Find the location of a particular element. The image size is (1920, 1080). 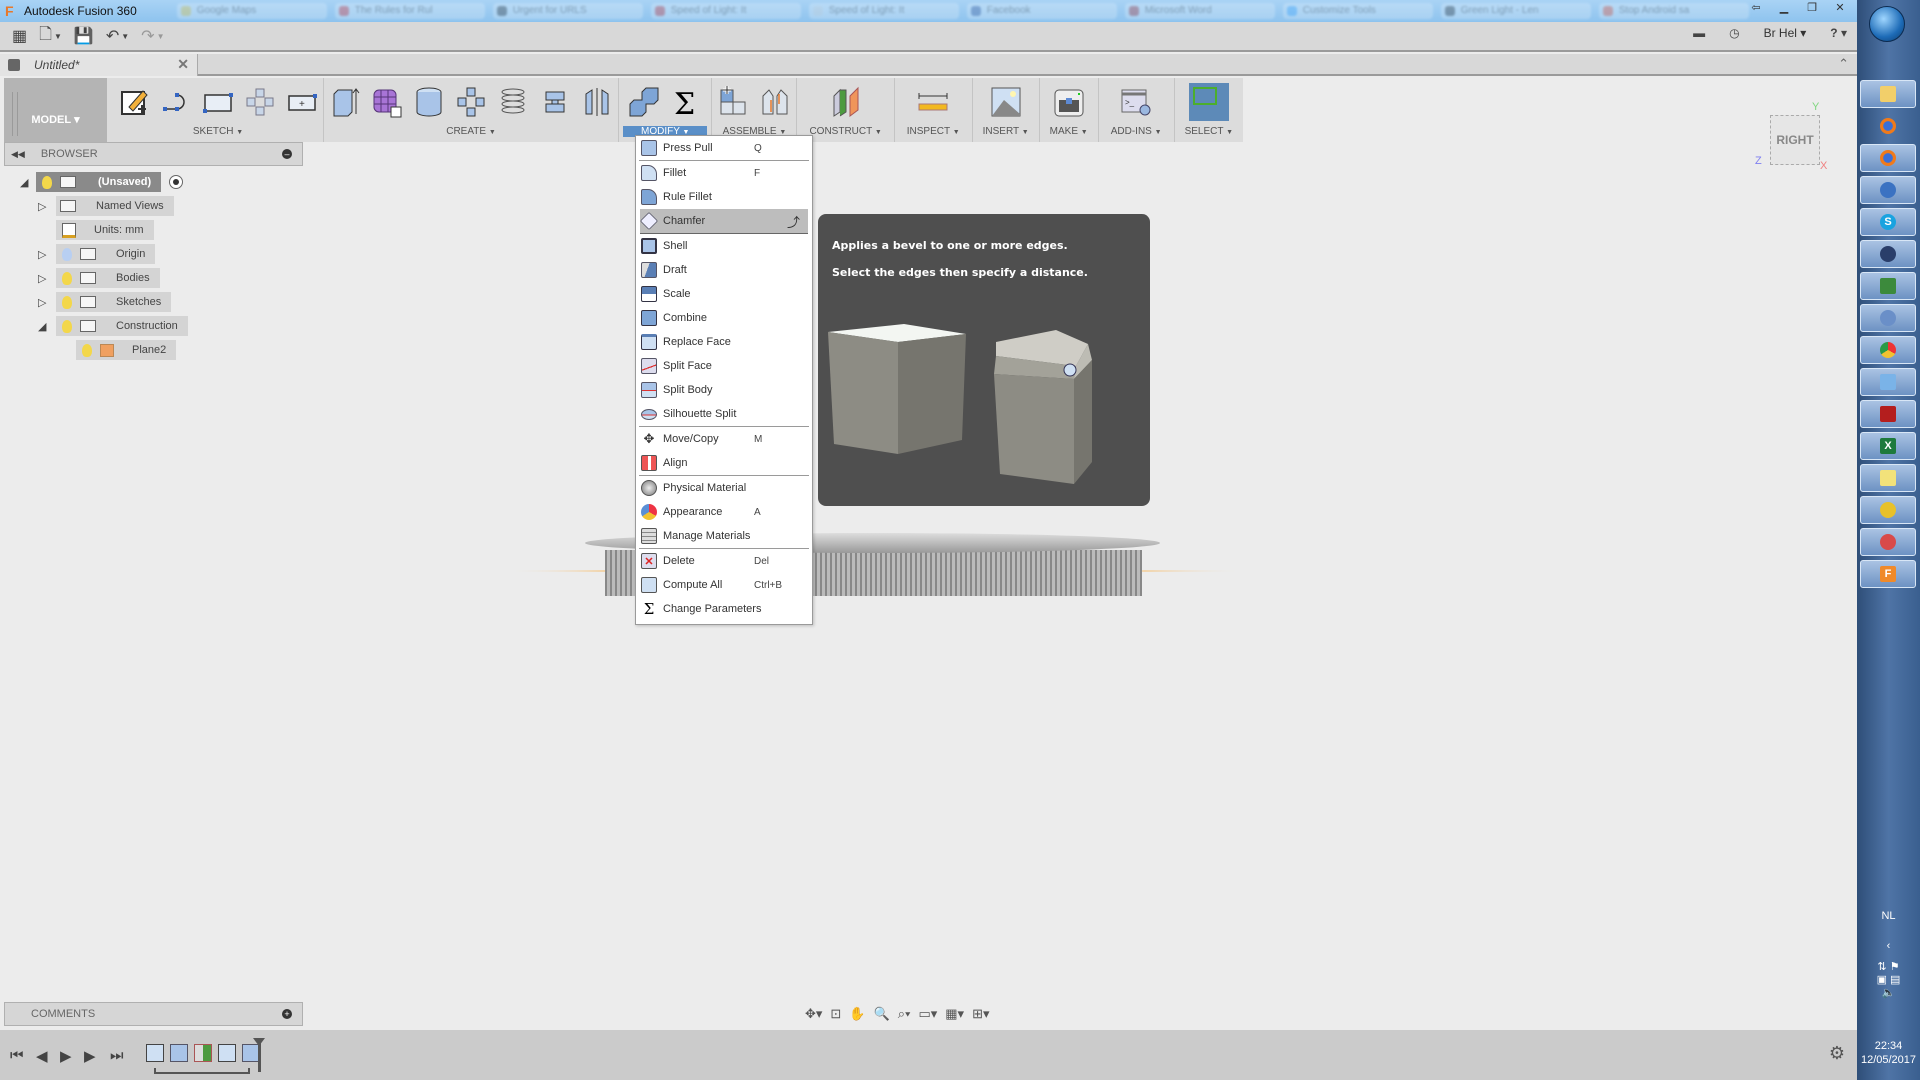

collapse-ribbon-icon: ⌃ is located at coordinates (1843, 64).